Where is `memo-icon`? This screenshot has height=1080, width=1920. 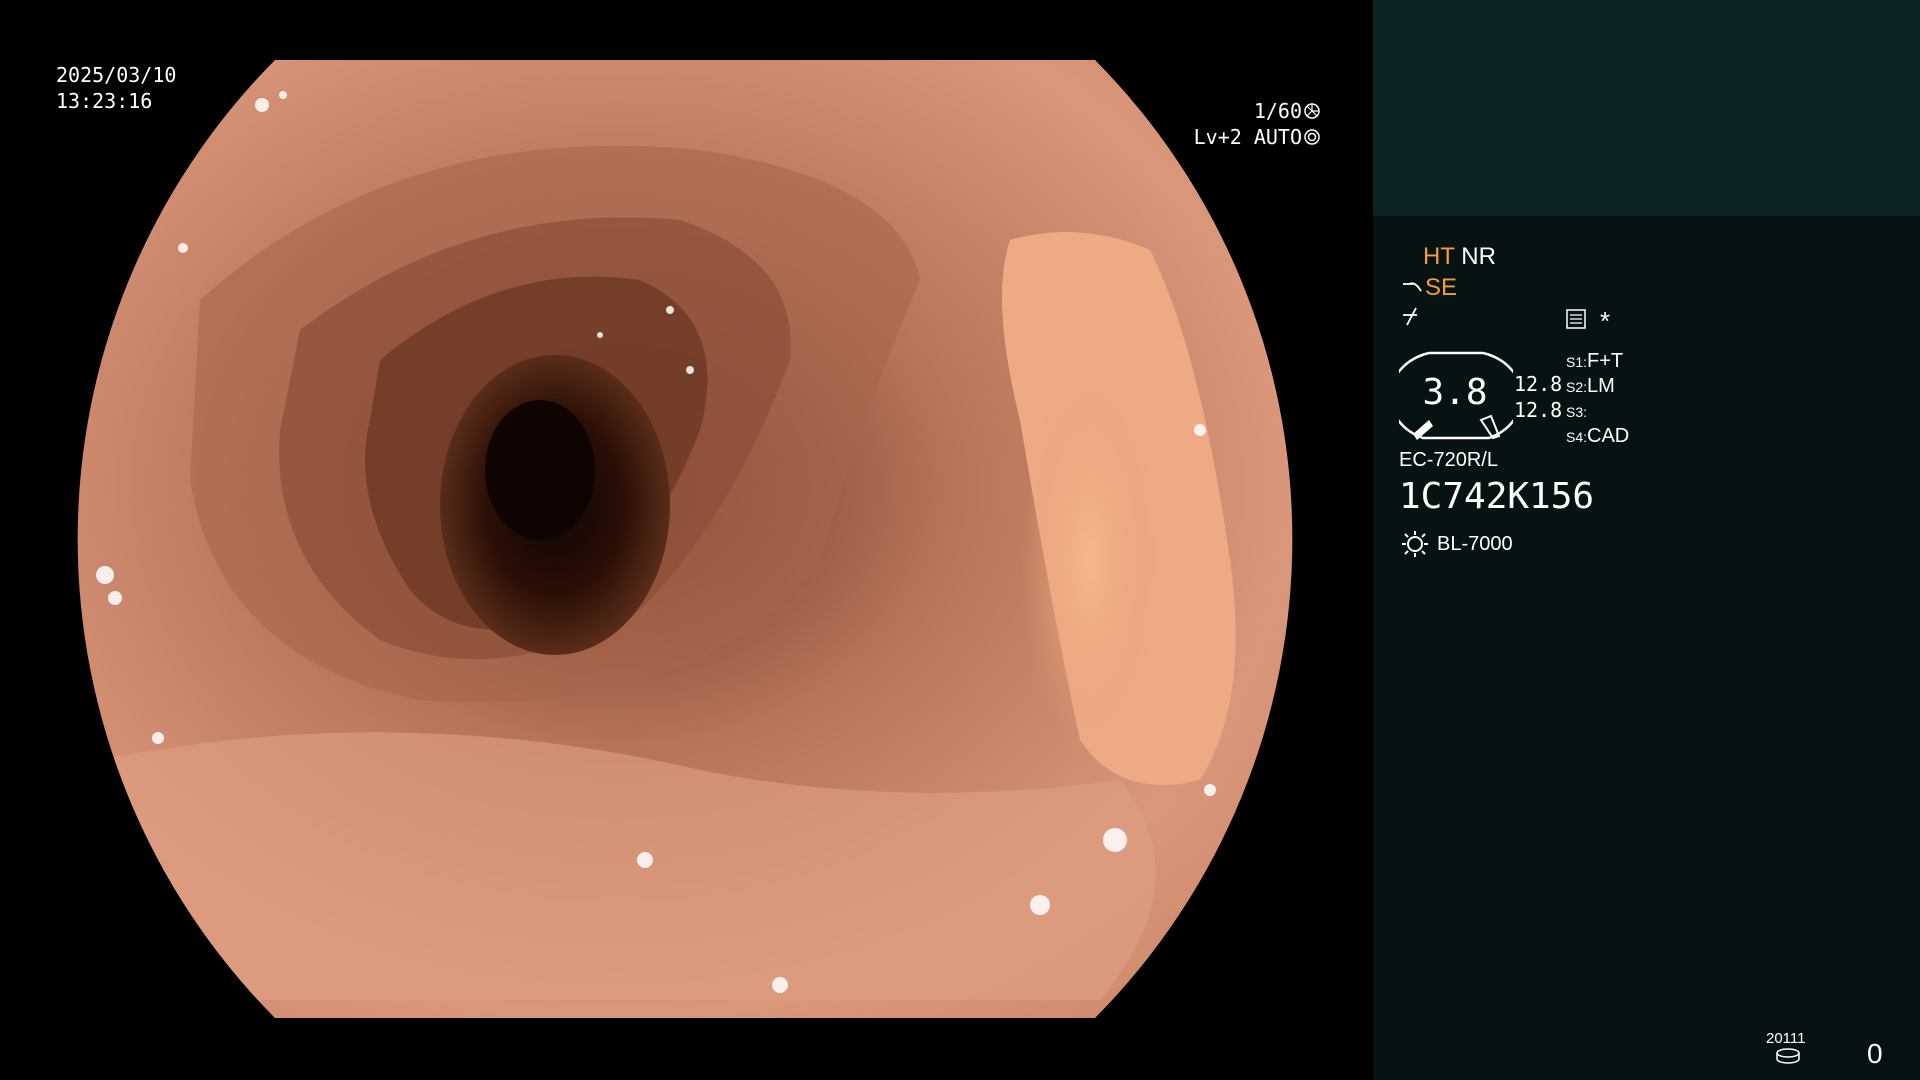
memo-icon is located at coordinates (1576, 321).